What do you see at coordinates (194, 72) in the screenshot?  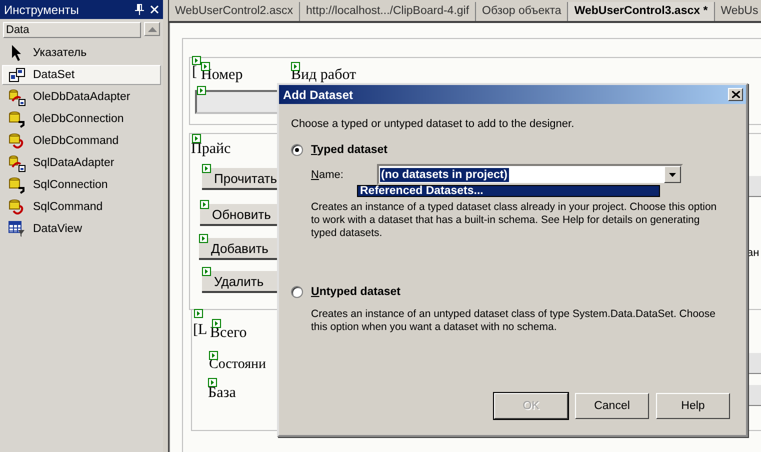 I see `bracket-mark: [` at bounding box center [194, 72].